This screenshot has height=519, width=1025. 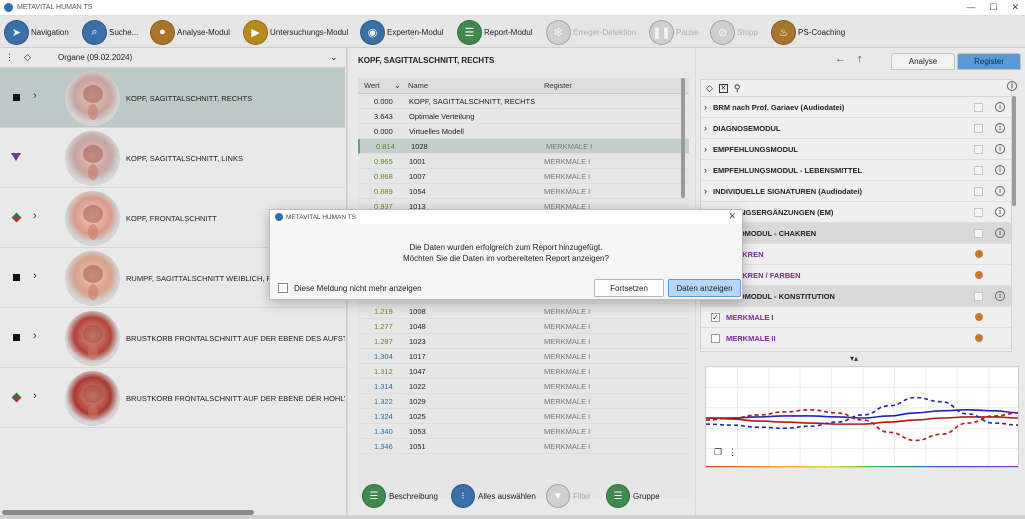 What do you see at coordinates (190, 32) in the screenshot?
I see `toolbar-analyse-modul-button: ● Analyse-Modul` at bounding box center [190, 32].